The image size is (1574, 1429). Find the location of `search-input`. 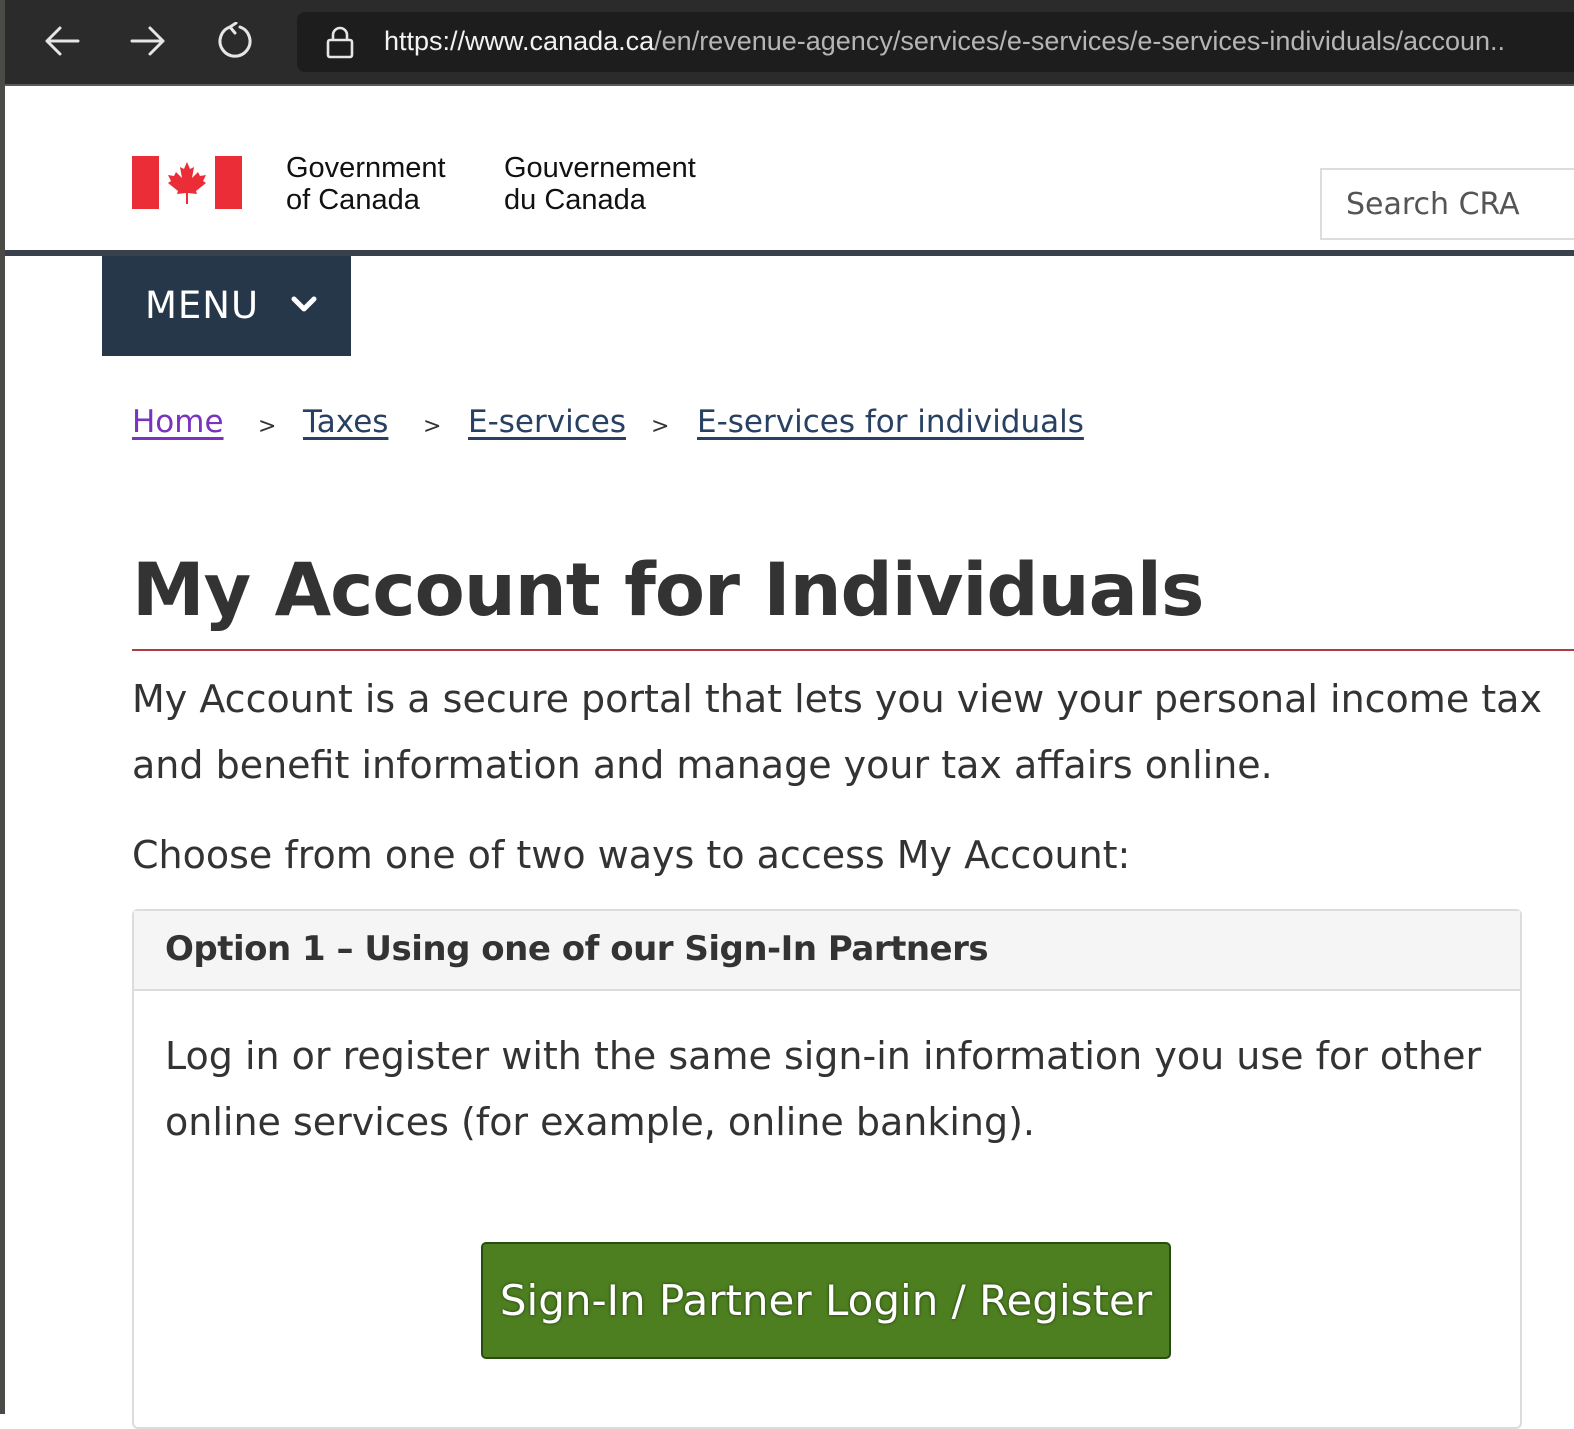

search-input is located at coordinates (1448, 204).